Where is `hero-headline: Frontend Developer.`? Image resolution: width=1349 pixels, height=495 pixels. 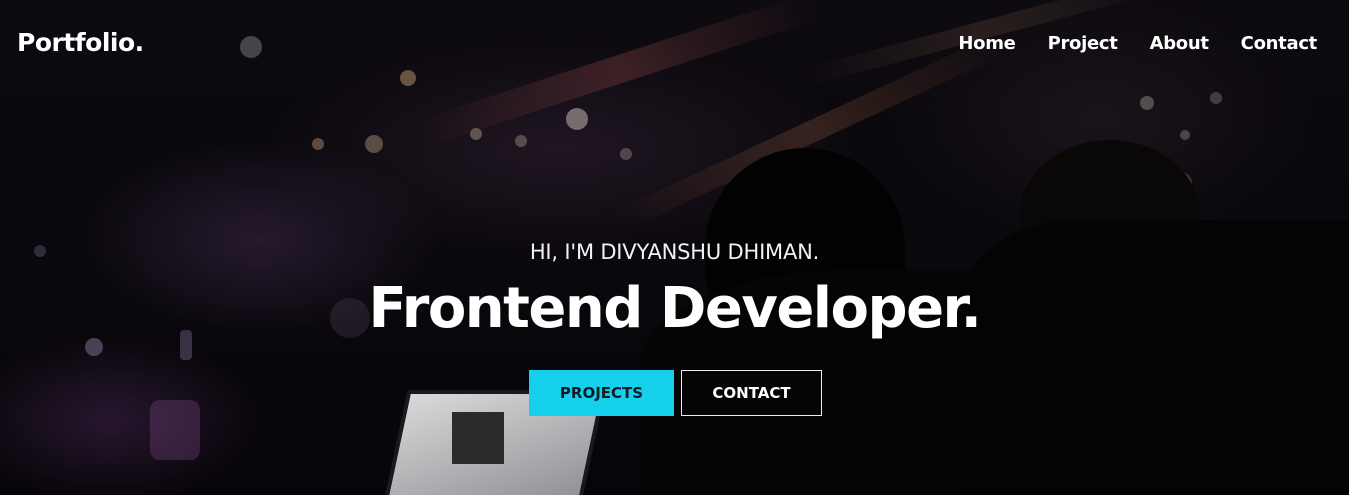 hero-headline: Frontend Developer. is located at coordinates (675, 308).